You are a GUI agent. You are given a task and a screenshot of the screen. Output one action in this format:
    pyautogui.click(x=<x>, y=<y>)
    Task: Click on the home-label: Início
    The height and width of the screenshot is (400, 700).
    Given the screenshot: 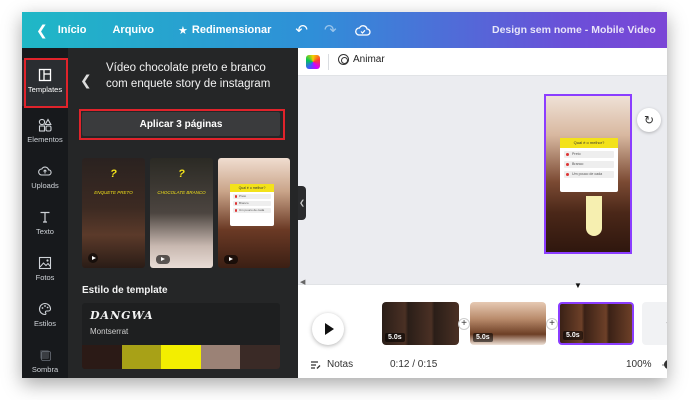 What is the action you would take?
    pyautogui.click(x=72, y=30)
    